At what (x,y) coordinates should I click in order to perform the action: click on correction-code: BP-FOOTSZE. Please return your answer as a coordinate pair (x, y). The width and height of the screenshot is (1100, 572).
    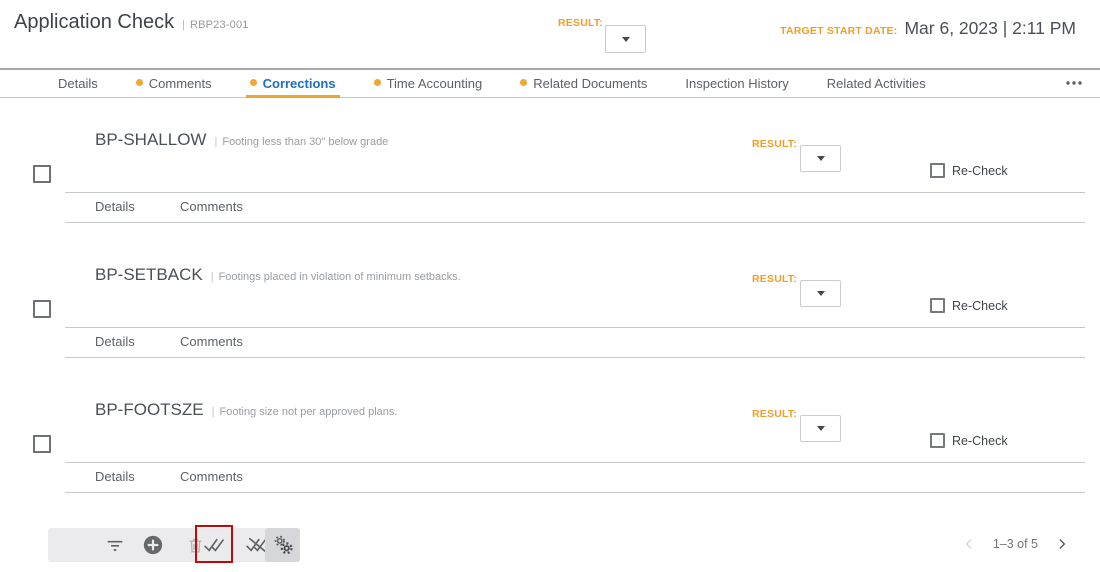
    Looking at the image, I should click on (149, 409).